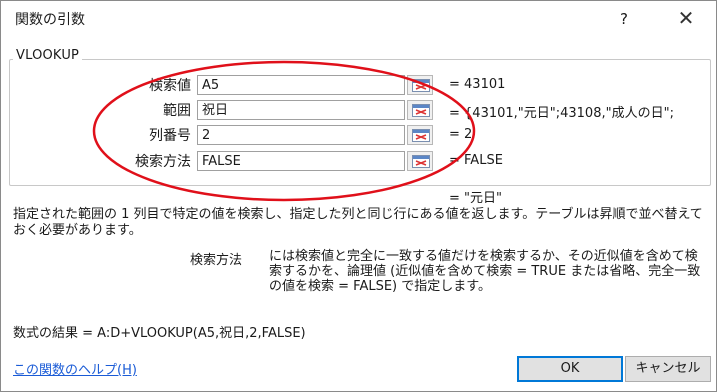  Describe the element at coordinates (476, 160) in the screenshot. I see `arg-value-range-lookup: = FALSE` at that location.